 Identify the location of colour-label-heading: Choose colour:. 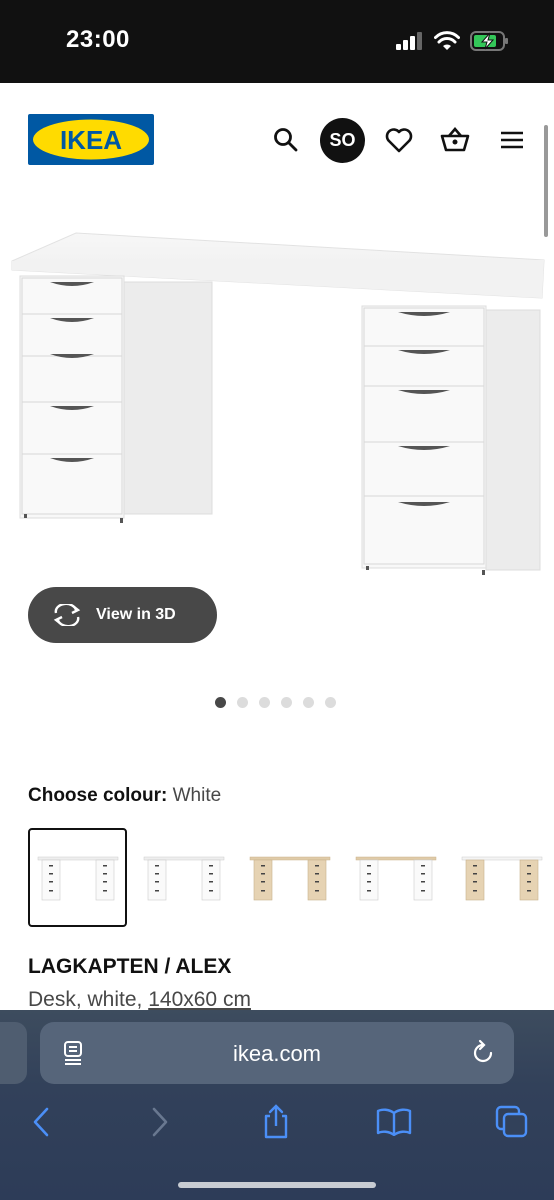
(98, 795).